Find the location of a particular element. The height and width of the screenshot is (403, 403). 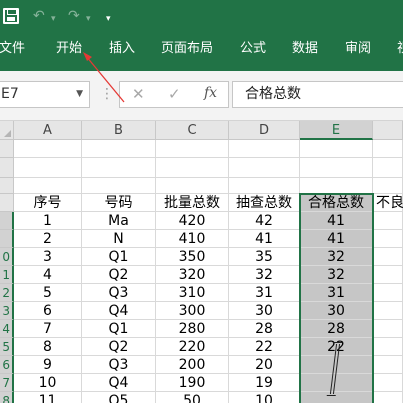

undo-dropdown-icon: ▾ is located at coordinates (53, 19).